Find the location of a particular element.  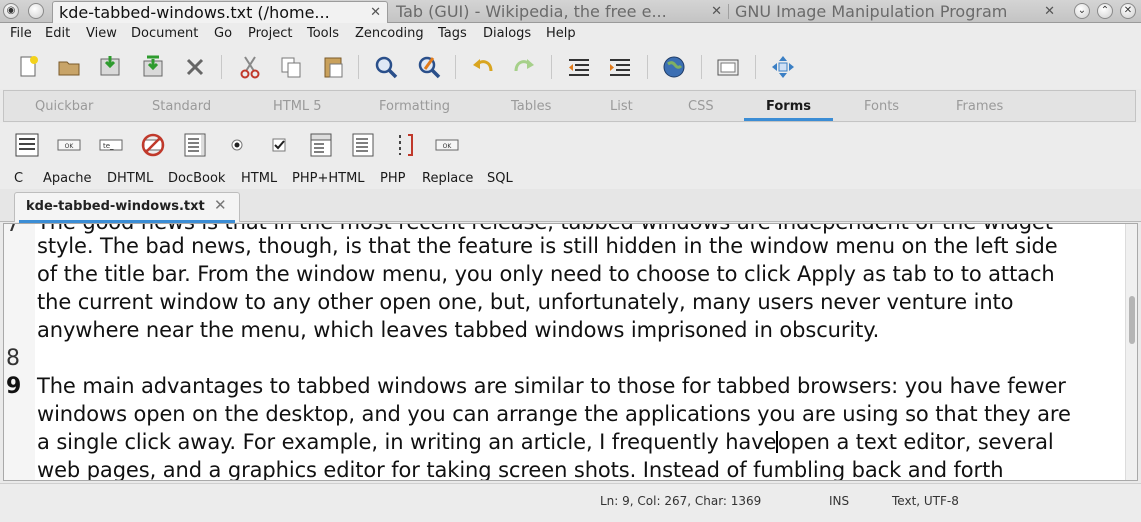

paste-icon is located at coordinates (333, 67).